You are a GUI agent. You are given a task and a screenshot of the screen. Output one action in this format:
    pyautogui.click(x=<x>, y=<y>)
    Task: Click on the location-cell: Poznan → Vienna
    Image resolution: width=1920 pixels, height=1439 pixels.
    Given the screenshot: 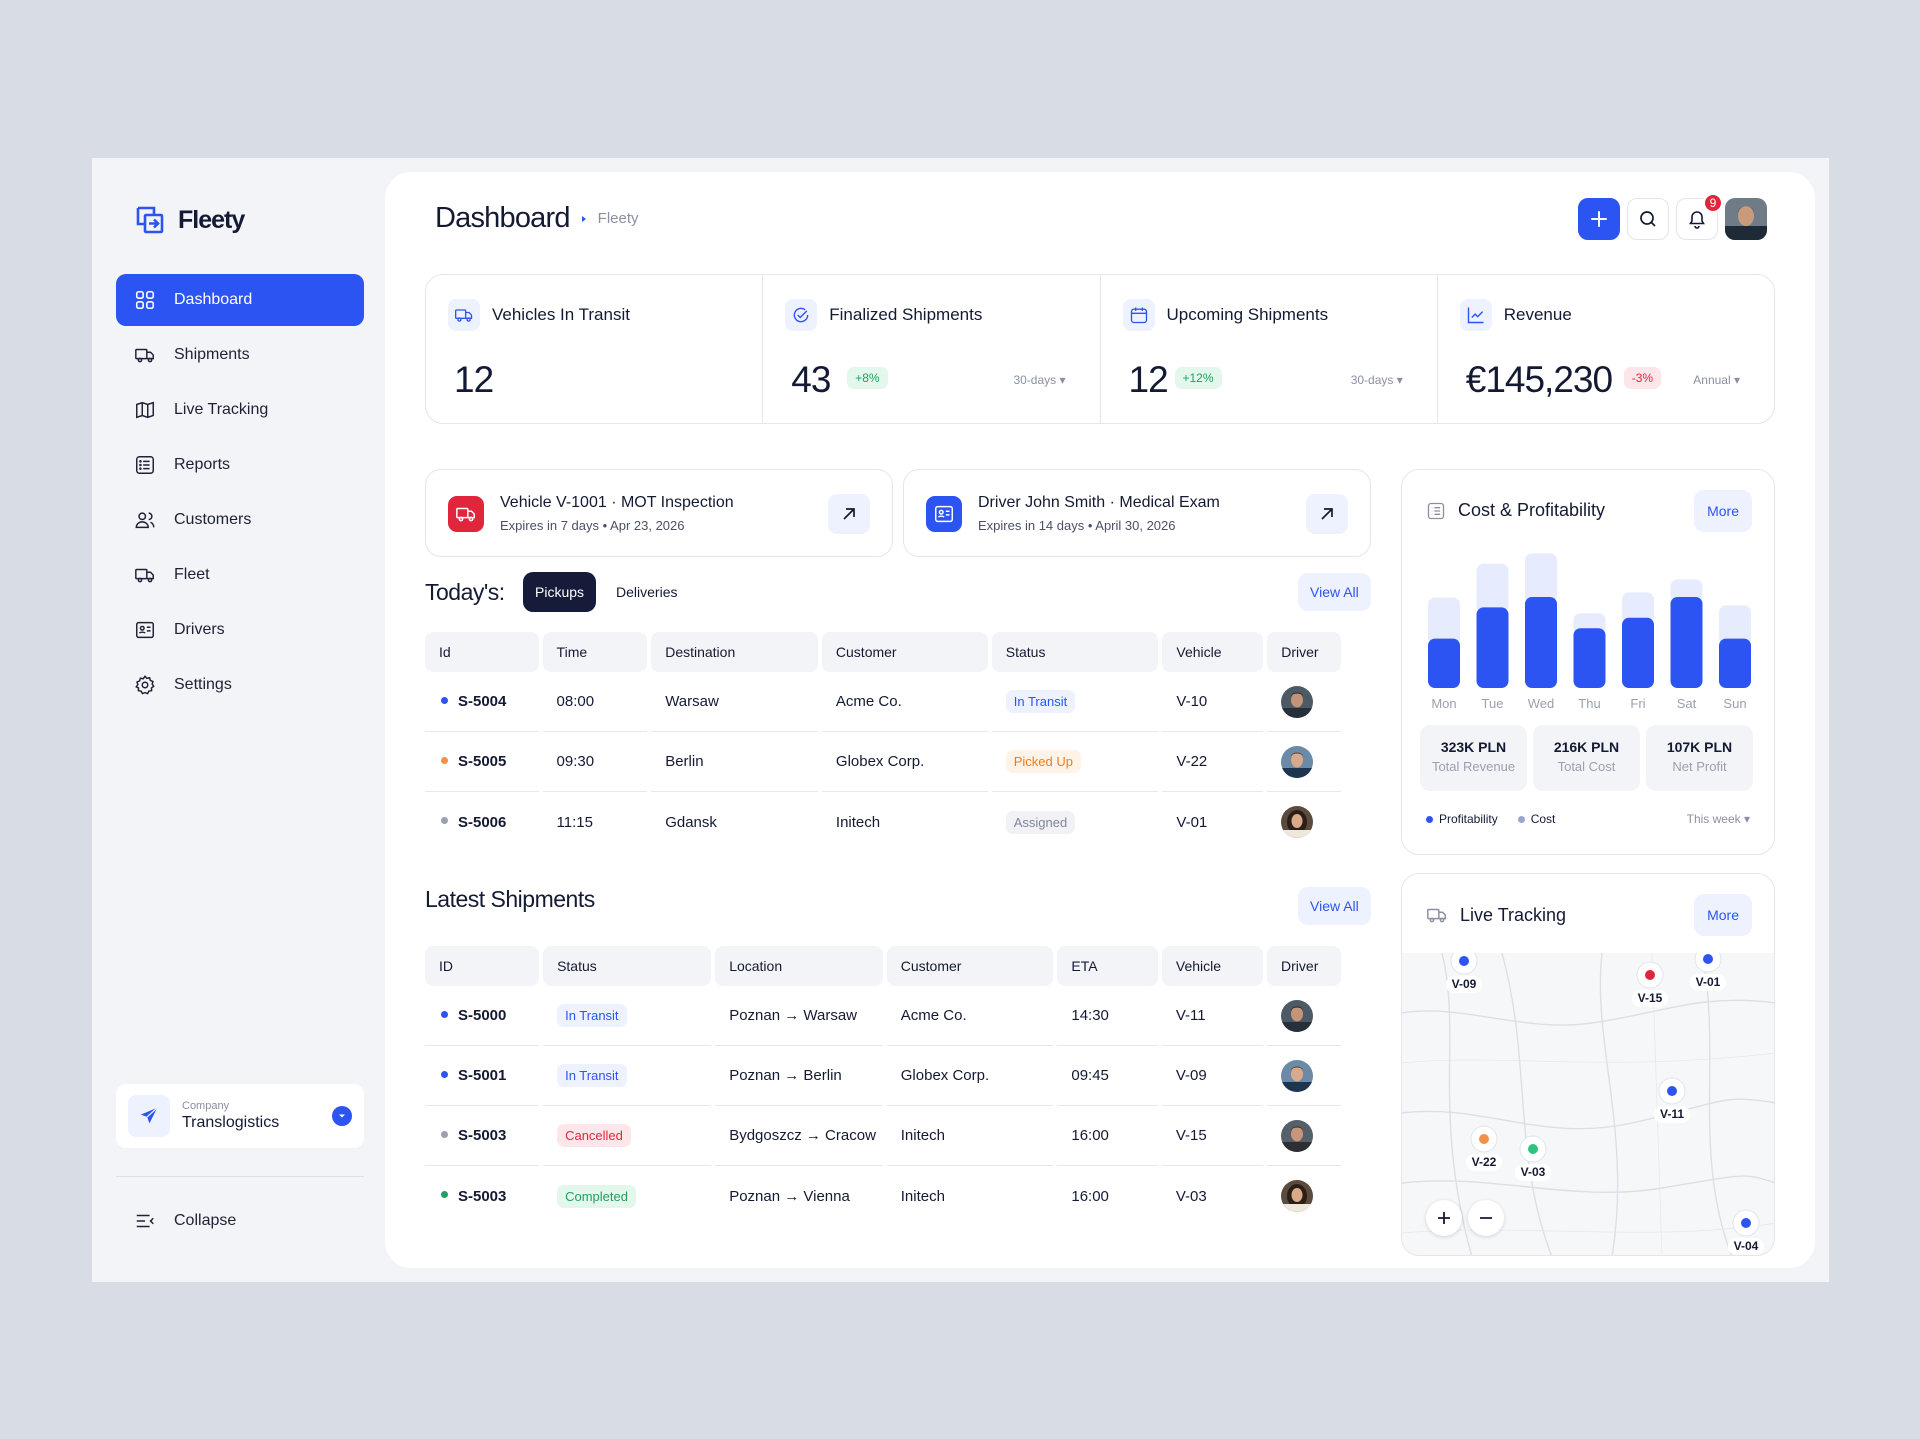 What is the action you would take?
    pyautogui.click(x=789, y=1196)
    